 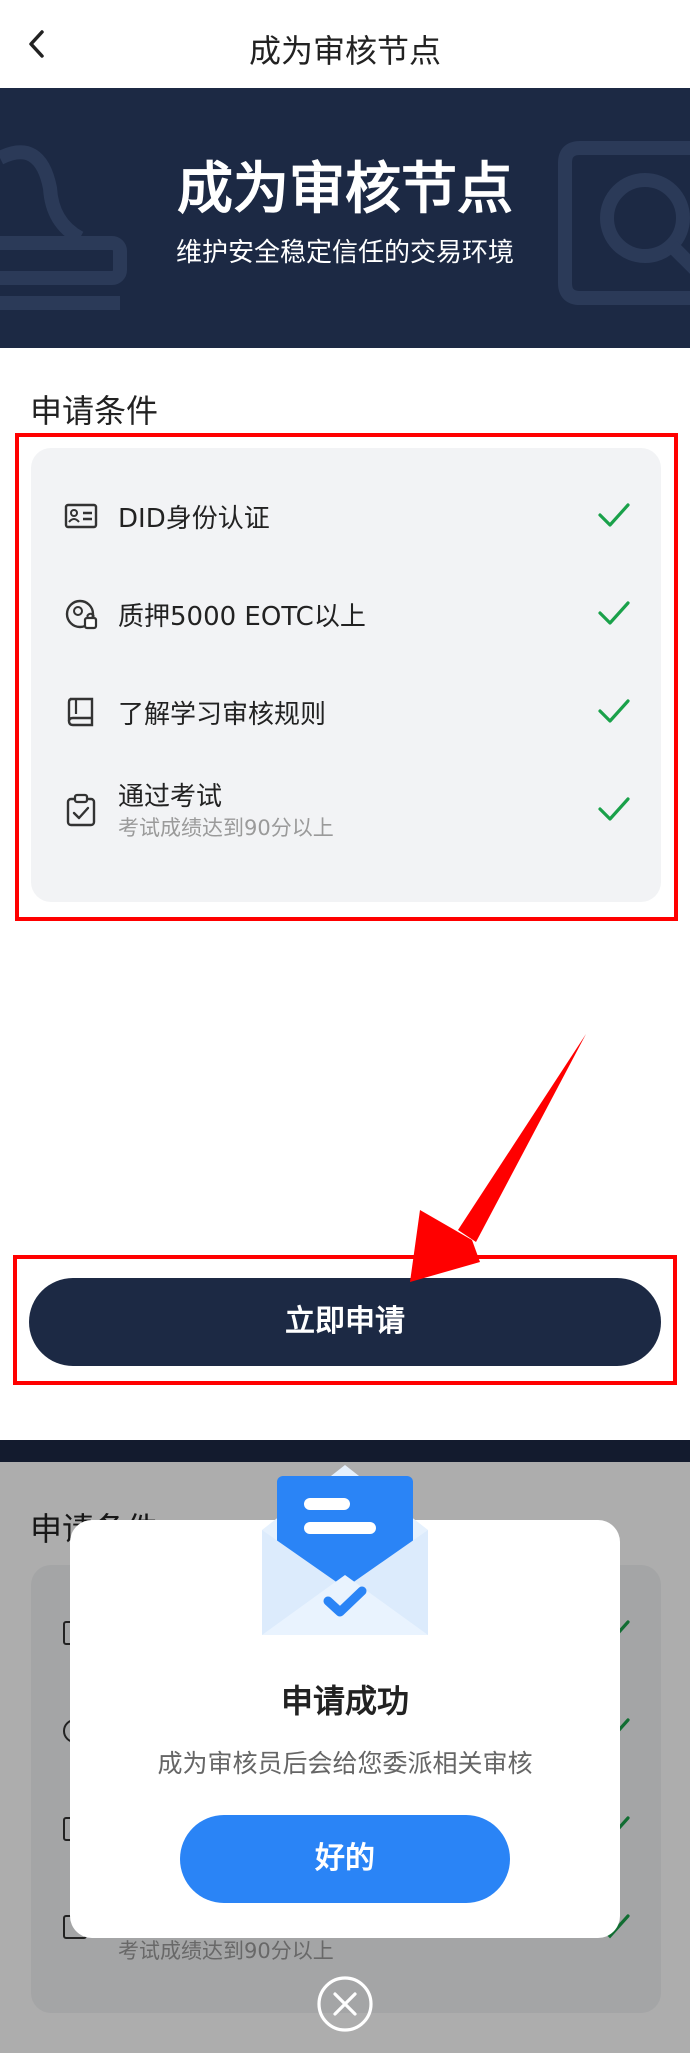 I want to click on hero-banner: 成为审核节点 维护安全稳定信任的交易环境, so click(x=345, y=218).